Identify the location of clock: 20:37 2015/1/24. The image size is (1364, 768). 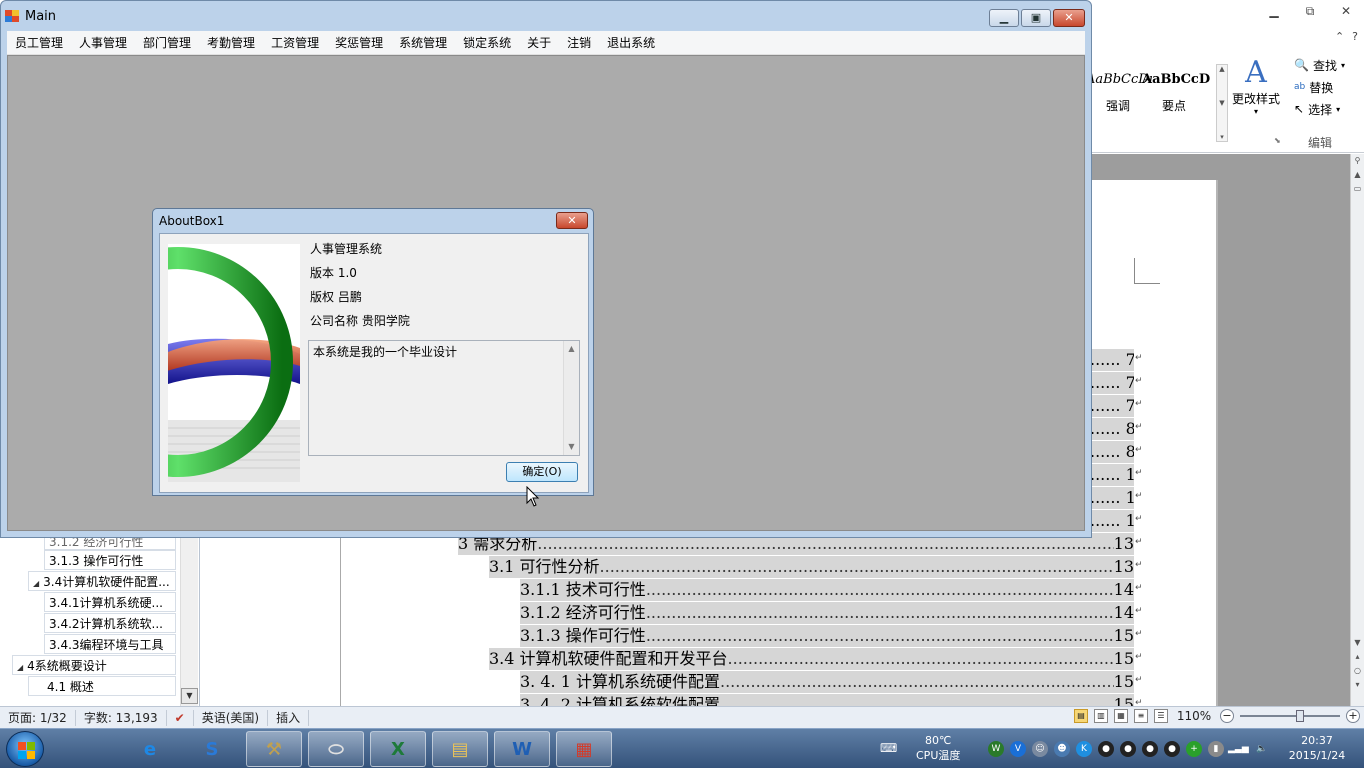
(1317, 748).